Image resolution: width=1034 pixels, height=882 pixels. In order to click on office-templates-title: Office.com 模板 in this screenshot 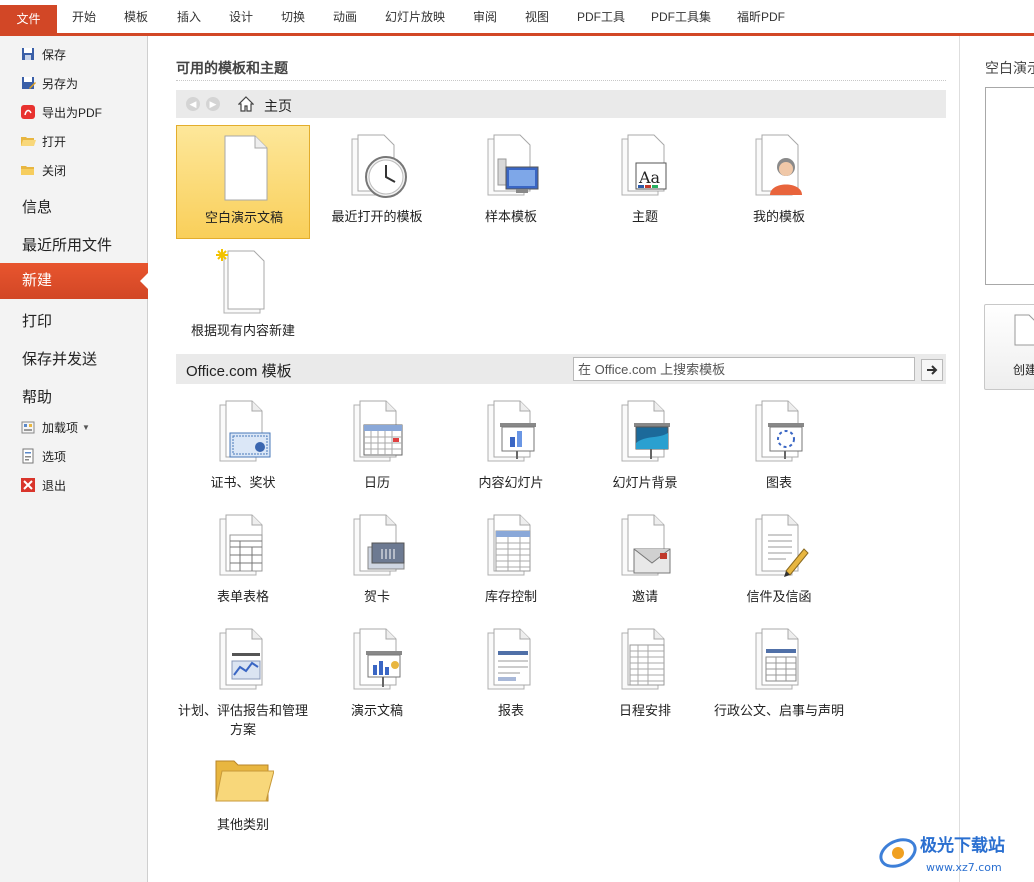, I will do `click(239, 371)`.